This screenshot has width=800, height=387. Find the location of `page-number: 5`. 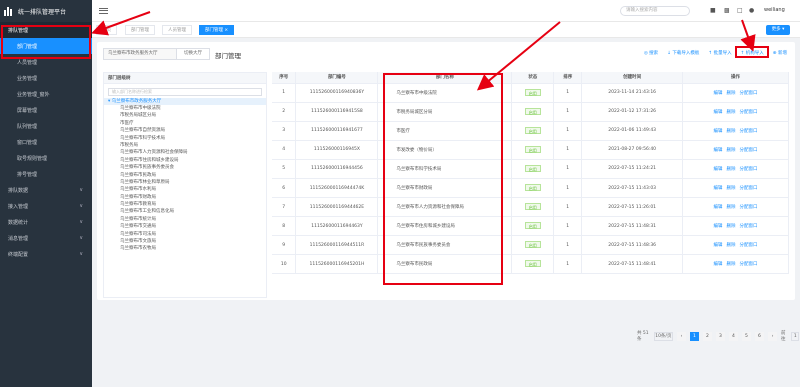

page-number: 5 is located at coordinates (746, 336).